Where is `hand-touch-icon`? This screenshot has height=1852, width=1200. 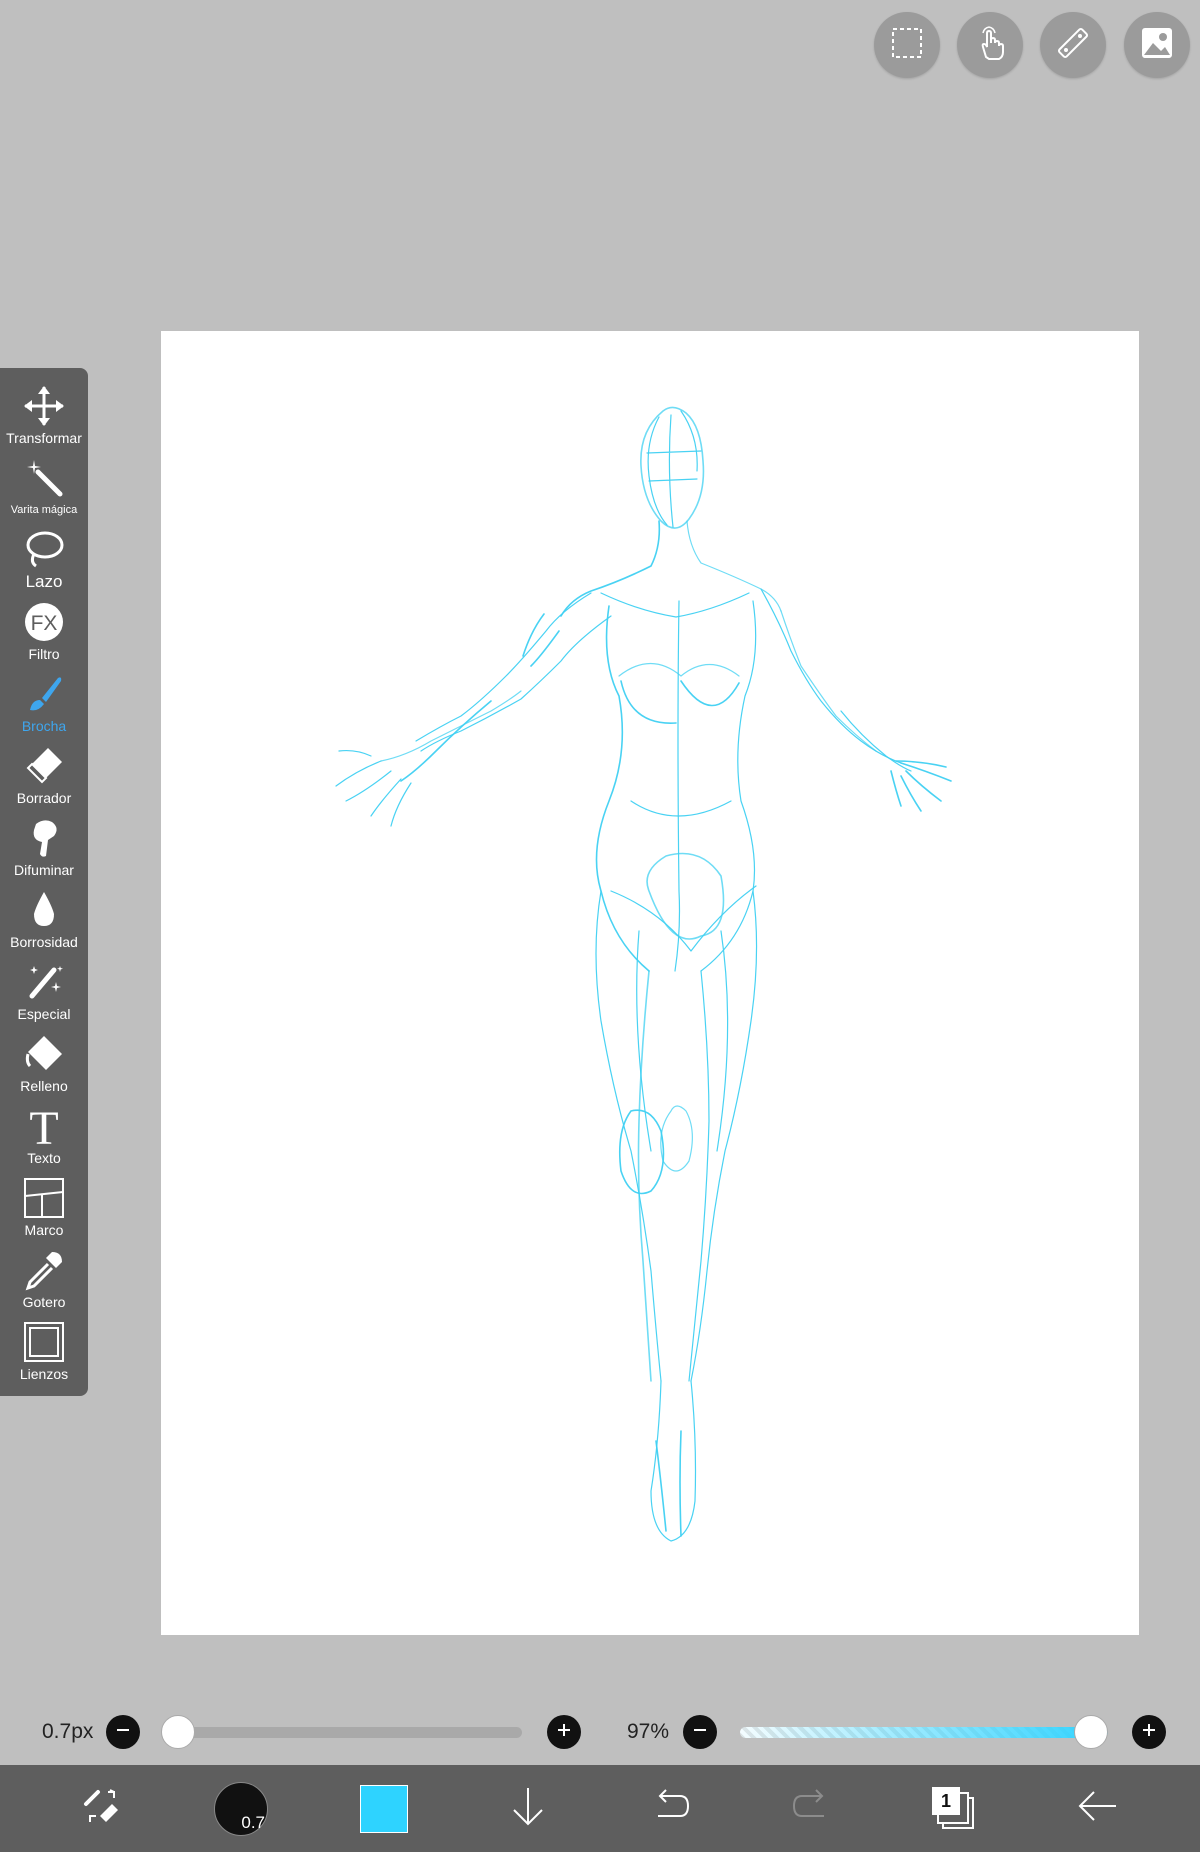
hand-touch-icon is located at coordinates (990, 45).